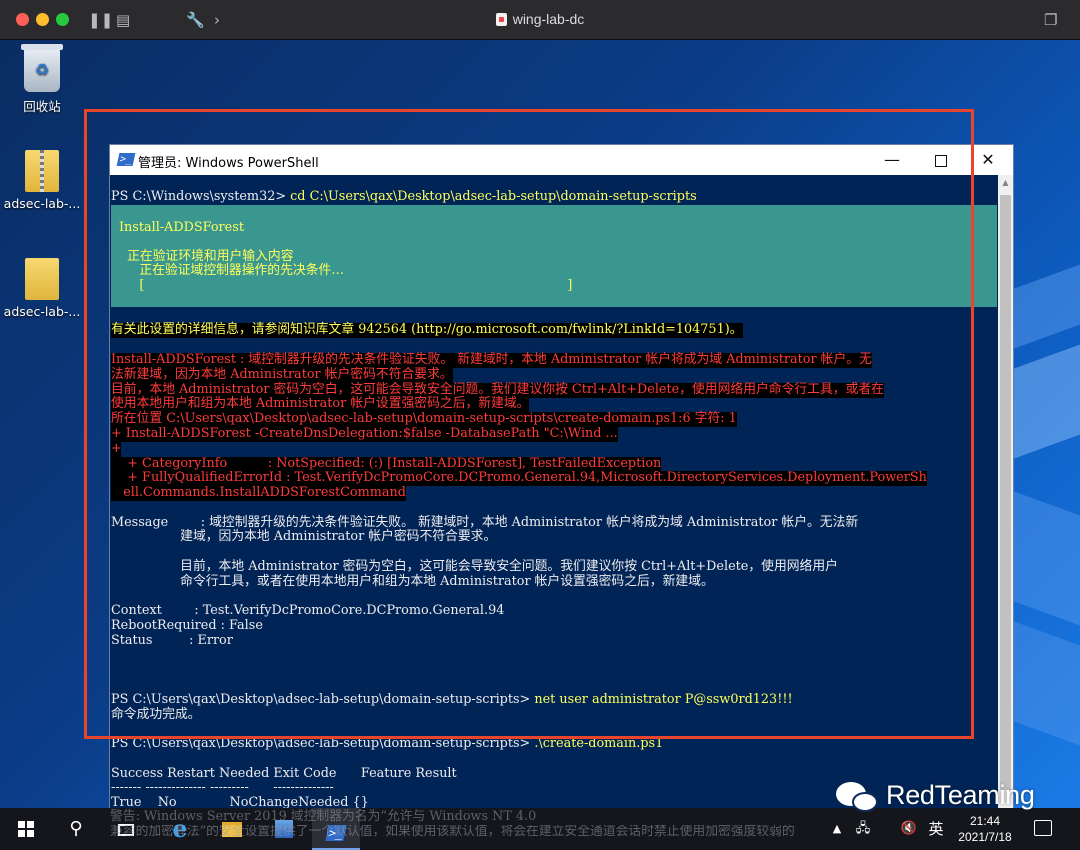  Describe the element at coordinates (201, 196) in the screenshot. I see `prompt: PS C:\Windows\system32>` at that location.